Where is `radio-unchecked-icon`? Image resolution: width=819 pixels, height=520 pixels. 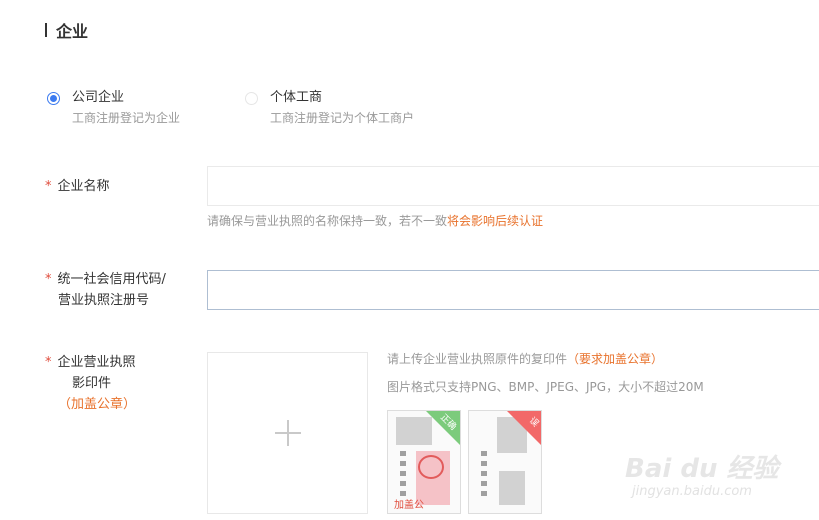 radio-unchecked-icon is located at coordinates (251, 98).